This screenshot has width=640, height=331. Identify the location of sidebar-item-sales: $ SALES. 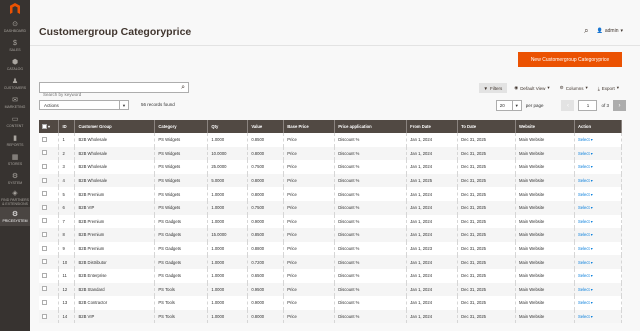
(15, 45).